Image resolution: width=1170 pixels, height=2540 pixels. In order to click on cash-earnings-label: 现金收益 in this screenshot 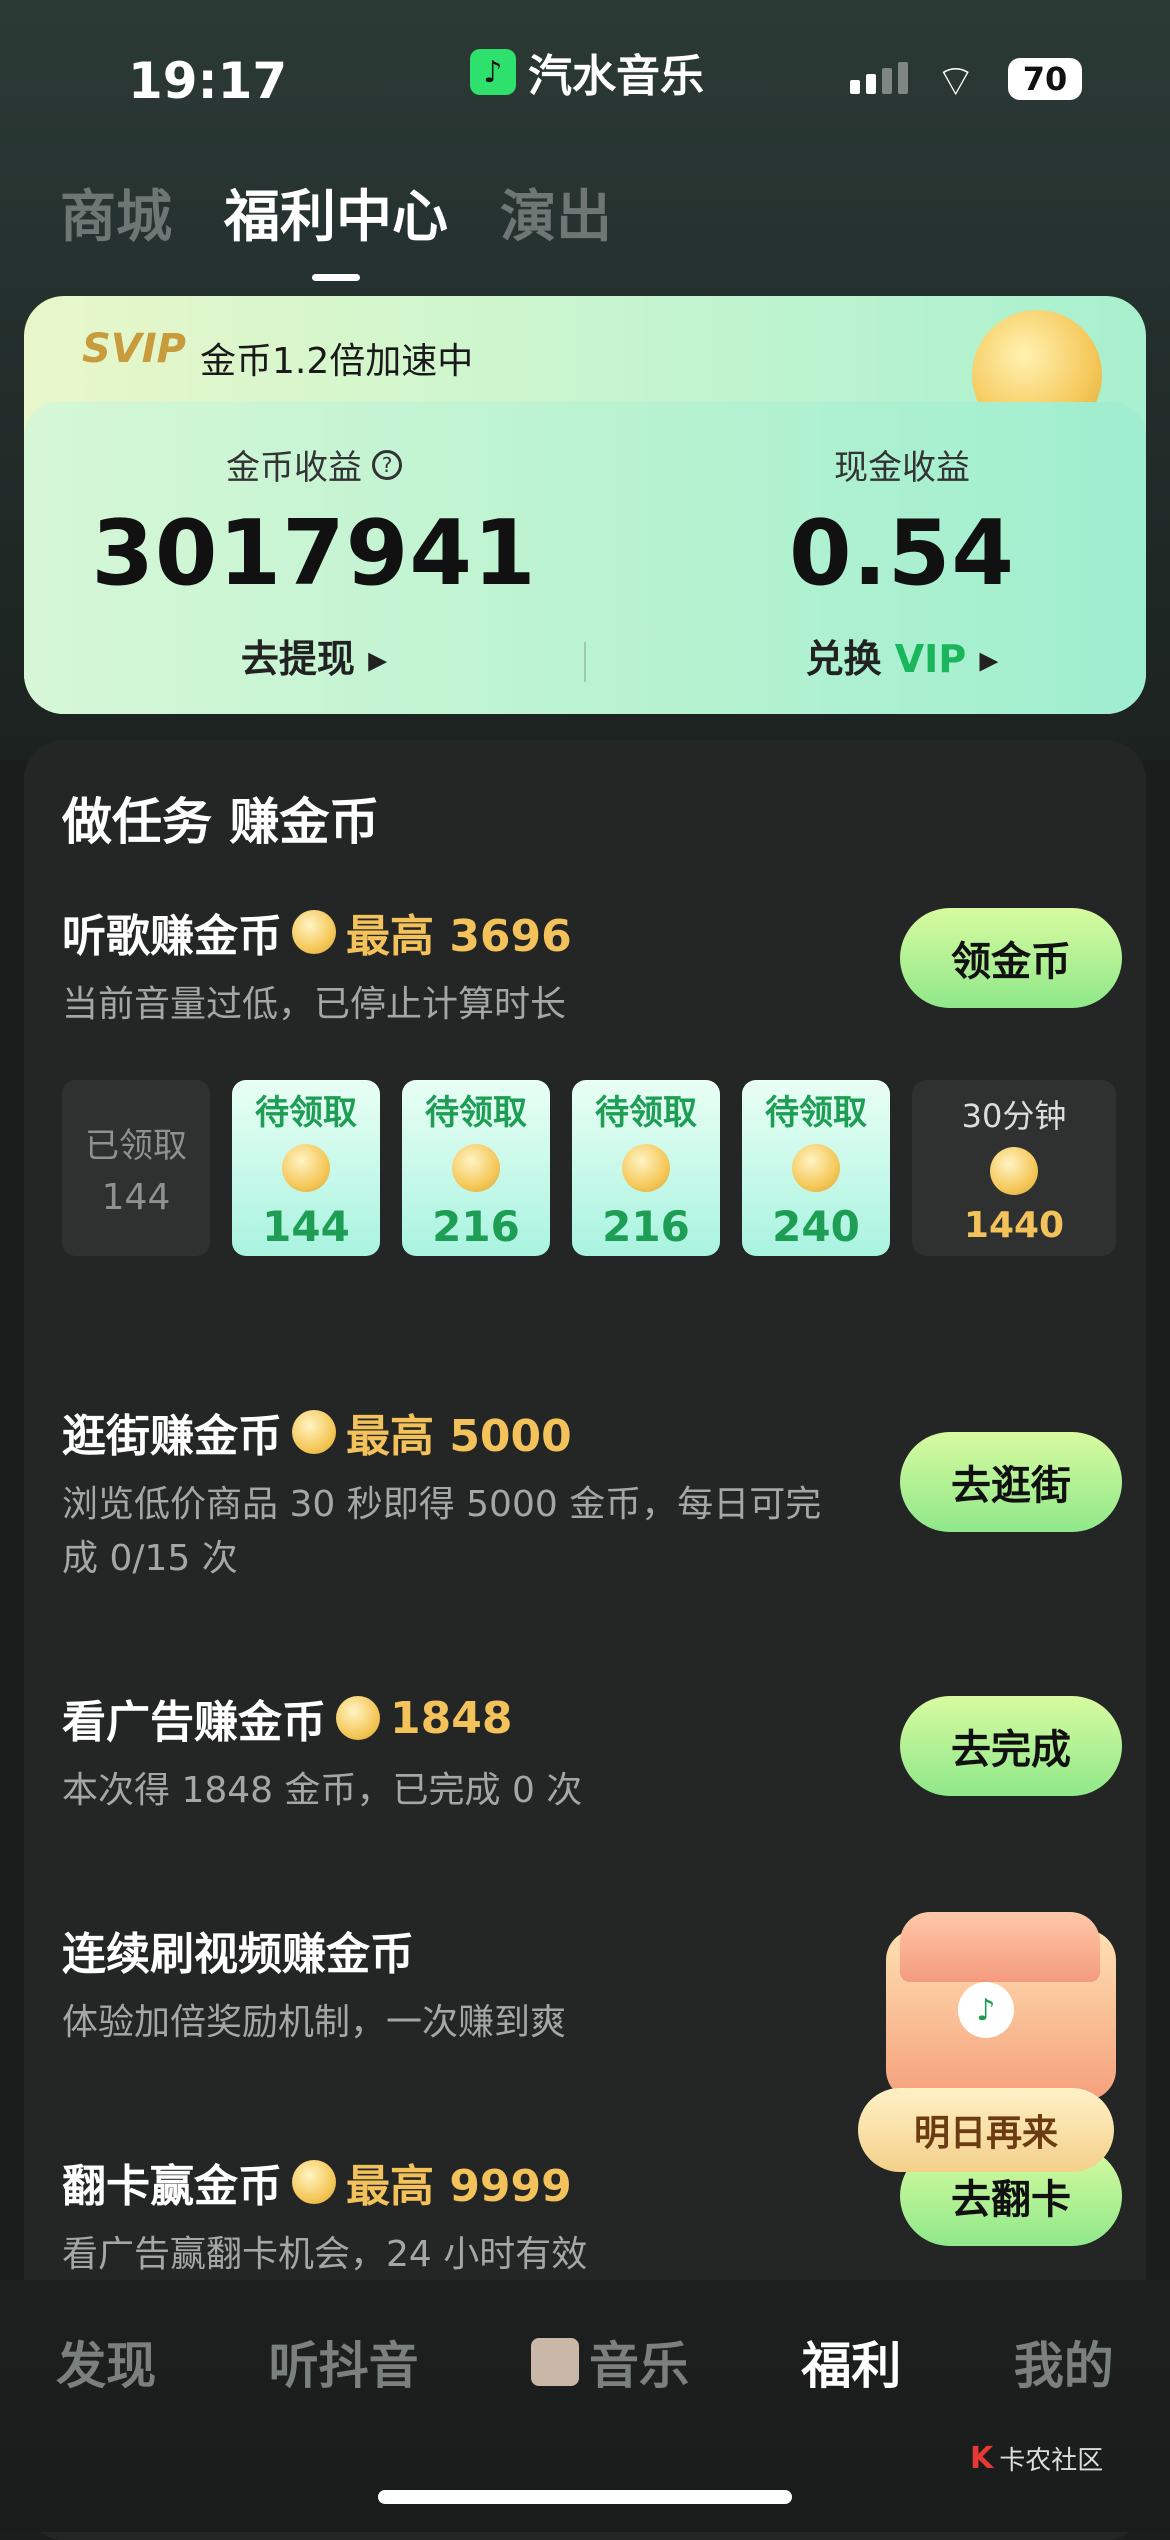, I will do `click(902, 468)`.